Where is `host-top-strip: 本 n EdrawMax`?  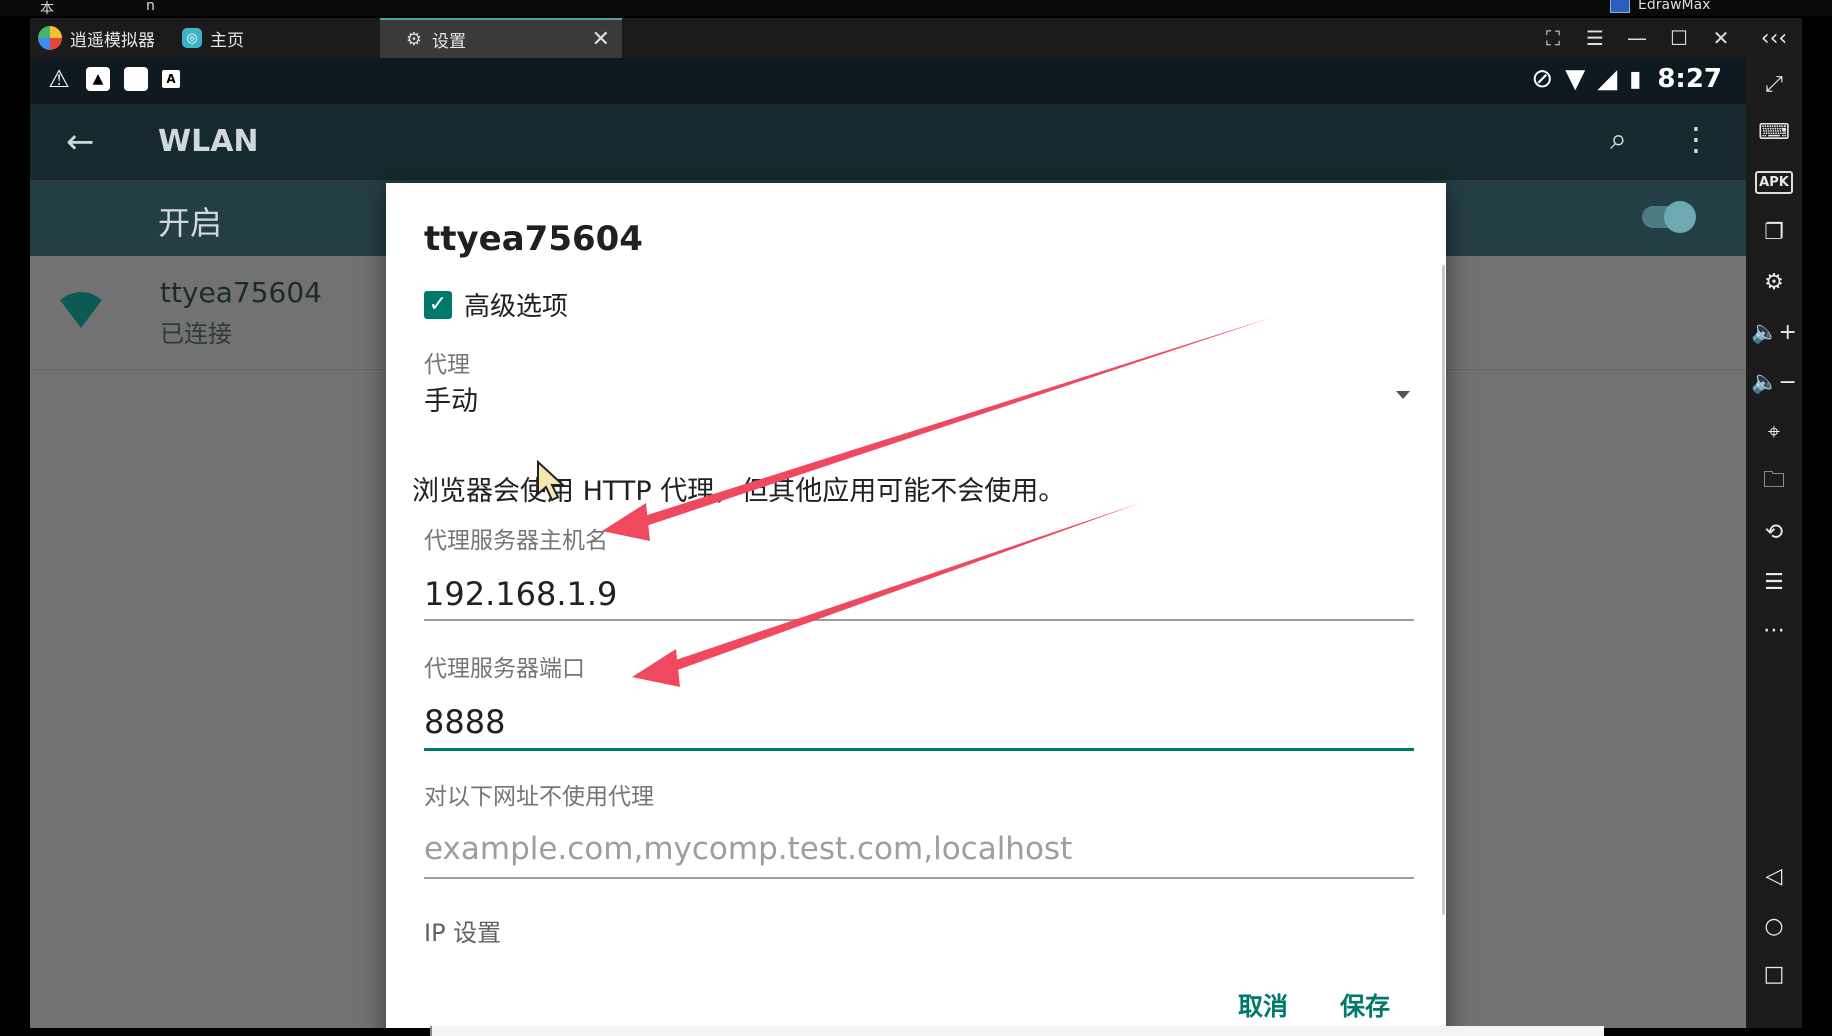
host-top-strip: 本 n EdrawMax is located at coordinates (916, 8).